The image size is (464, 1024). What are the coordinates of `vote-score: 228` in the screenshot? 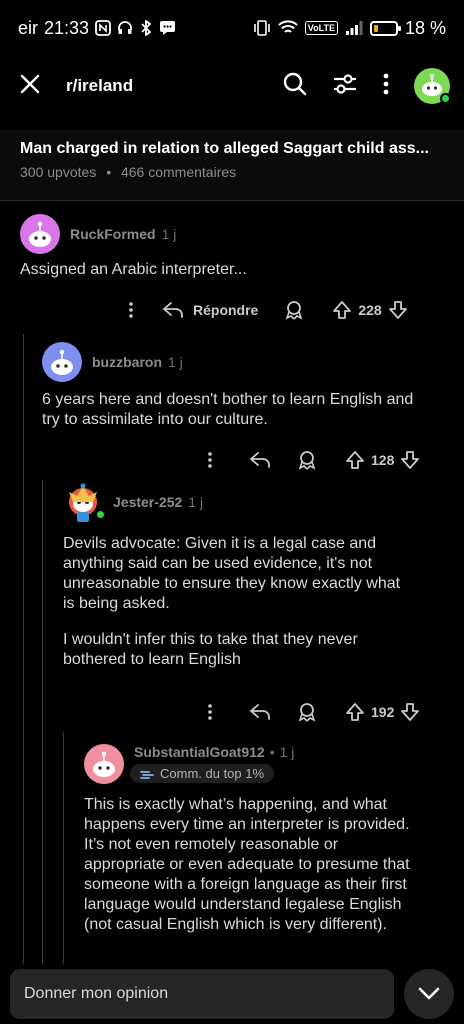 It's located at (370, 310).